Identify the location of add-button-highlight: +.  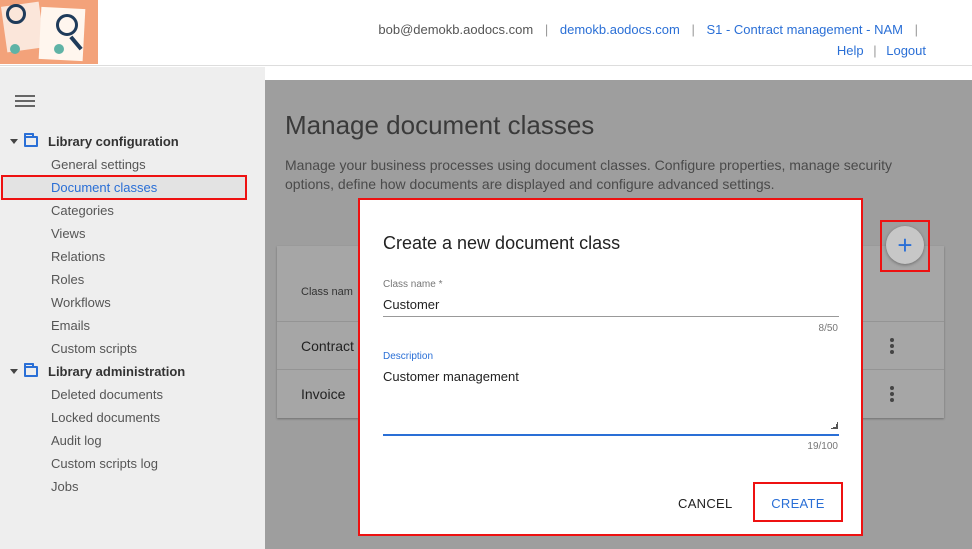
(905, 246).